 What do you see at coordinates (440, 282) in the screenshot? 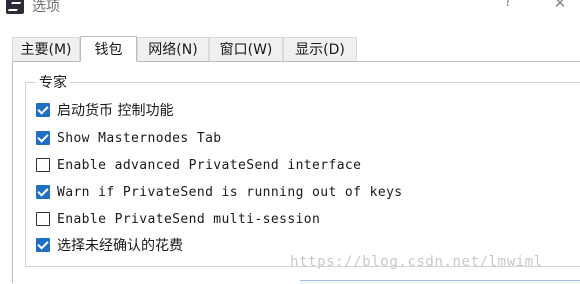
I see `dialog-button-edge` at bounding box center [440, 282].